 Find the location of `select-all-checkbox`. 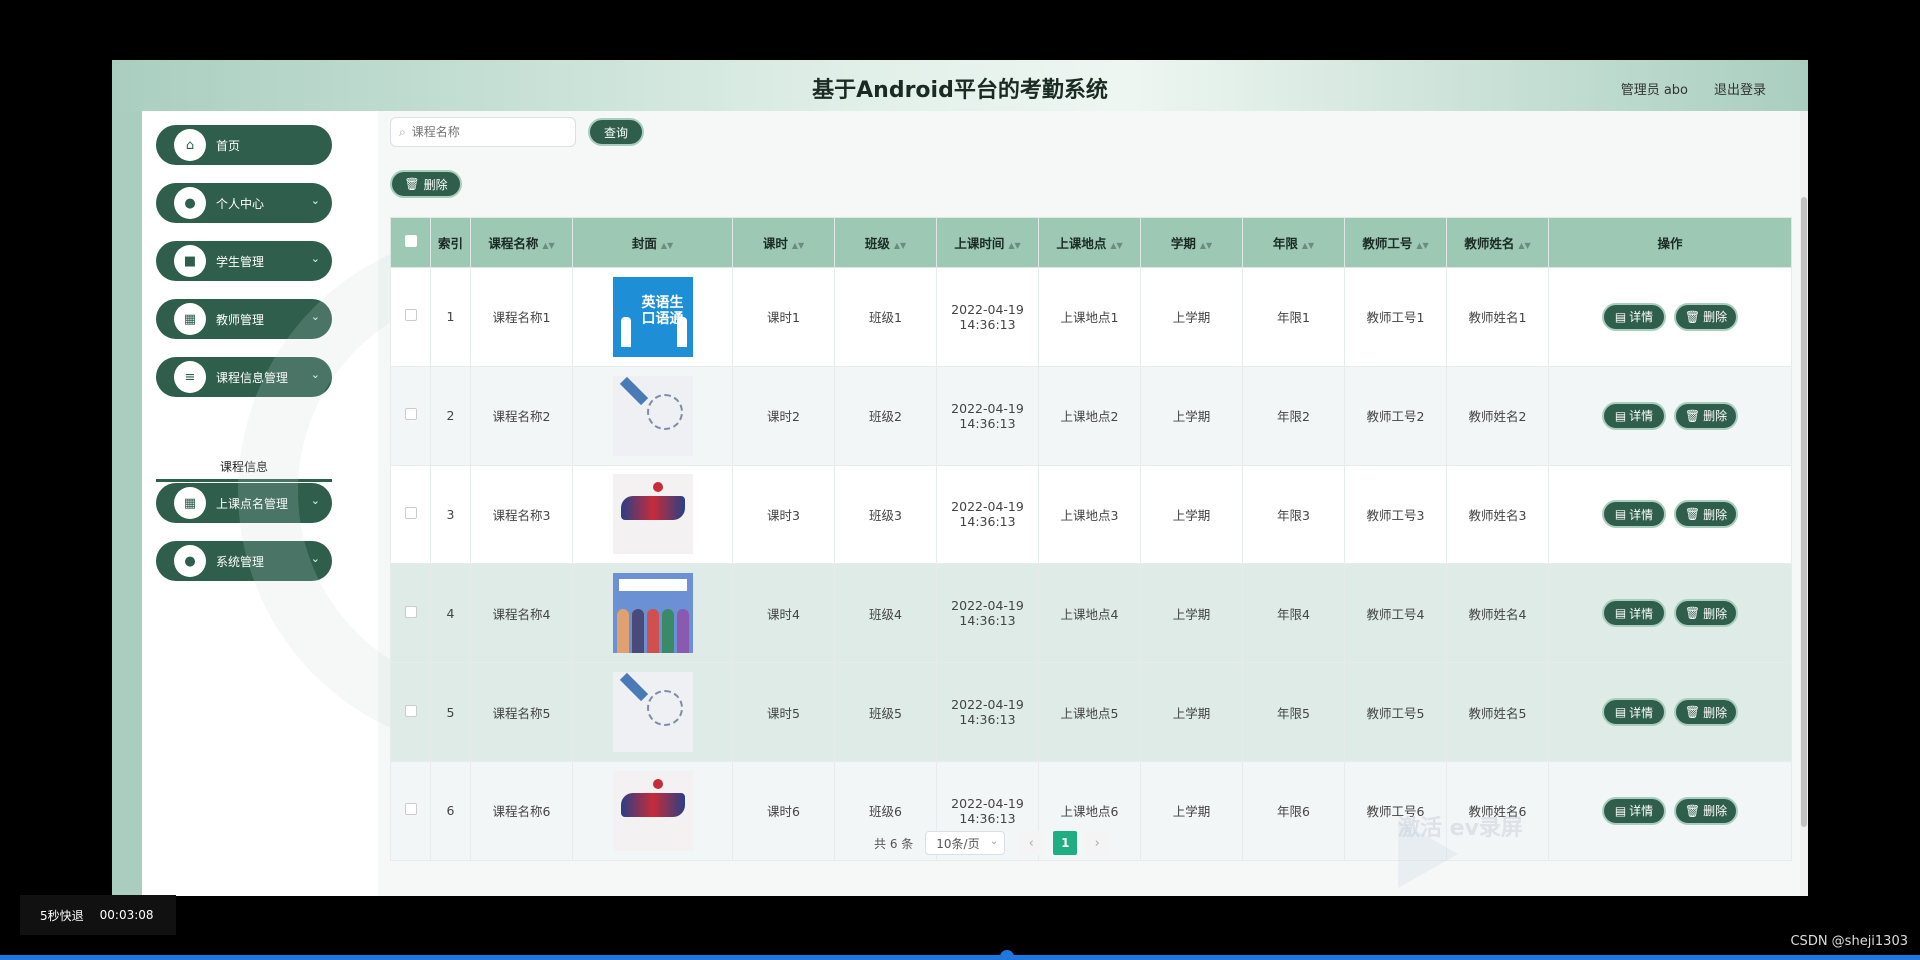

select-all-checkbox is located at coordinates (410, 241).